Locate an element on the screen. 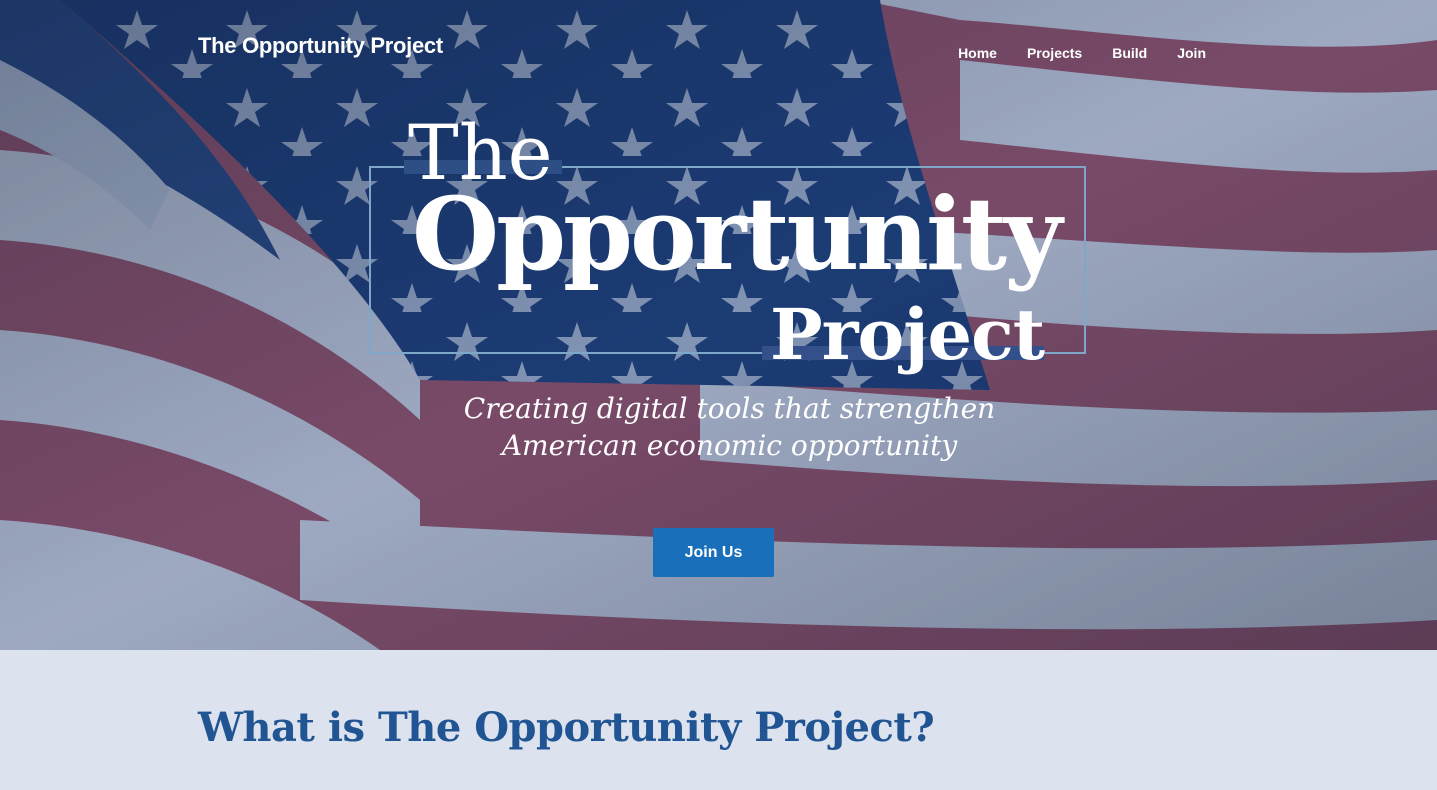 The image size is (1437, 790). nav-projects: Projects is located at coordinates (1054, 53).